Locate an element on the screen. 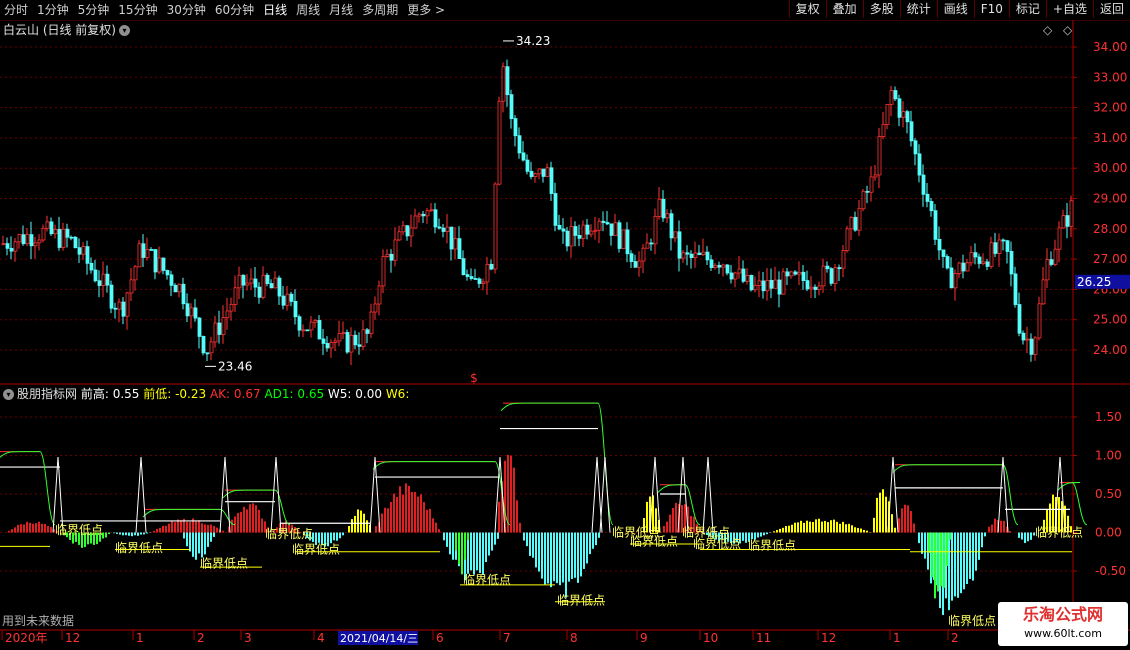 Image resolution: width=1130 pixels, height=650 pixels. period-tab-9: 多周期 is located at coordinates (380, 10).